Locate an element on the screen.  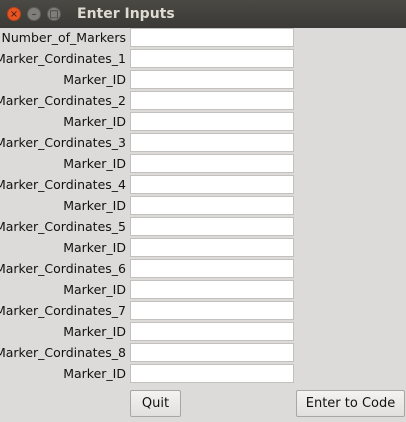
form-row: Marker_Cordinates_2 is located at coordinates (203, 101).